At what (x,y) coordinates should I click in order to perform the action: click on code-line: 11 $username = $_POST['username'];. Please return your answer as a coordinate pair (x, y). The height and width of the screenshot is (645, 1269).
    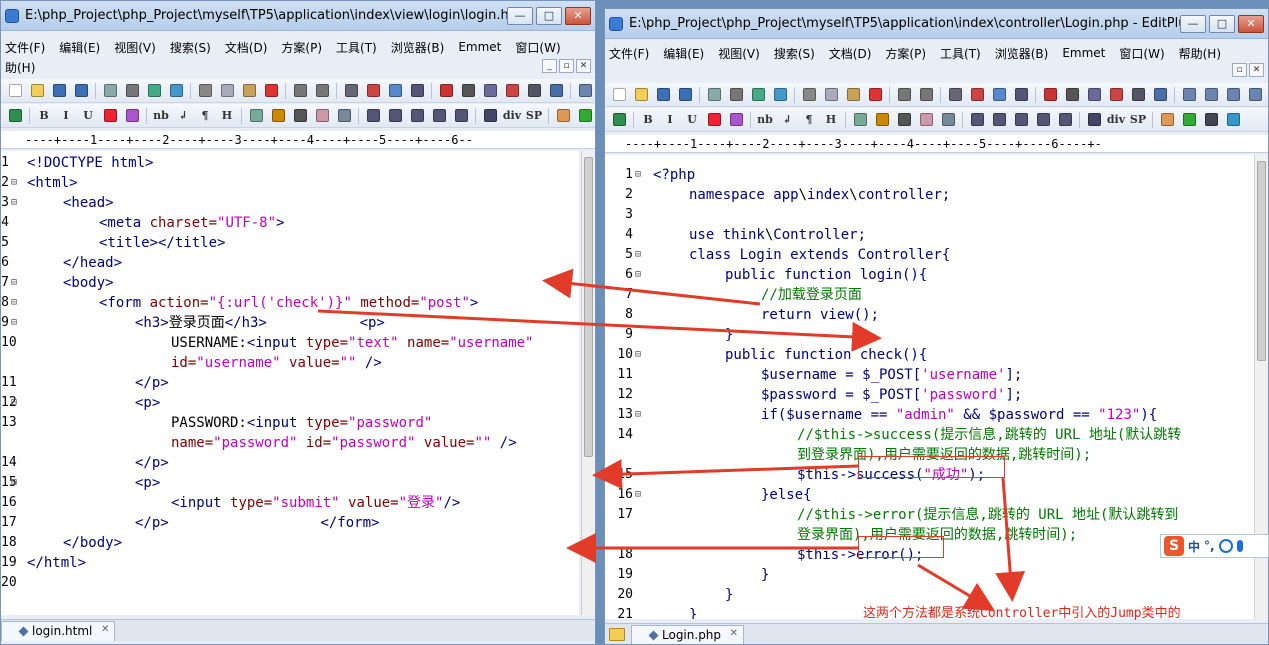
    Looking at the image, I should click on (929, 375).